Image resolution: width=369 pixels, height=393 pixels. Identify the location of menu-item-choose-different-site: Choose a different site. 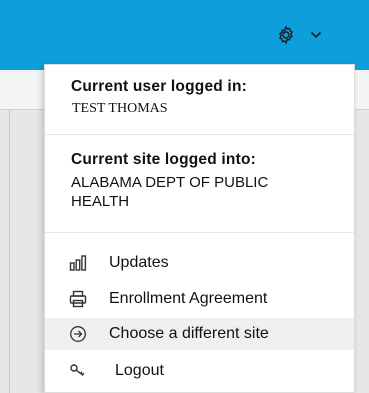
(199, 334).